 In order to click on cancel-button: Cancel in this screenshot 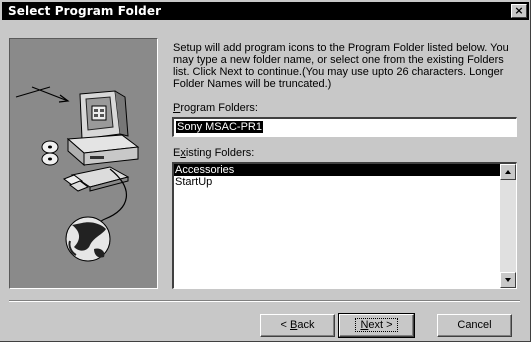, I will do `click(474, 325)`.